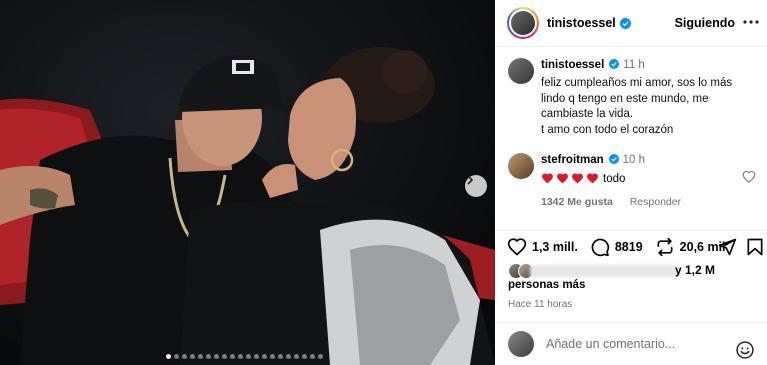  I want to click on comment-username: stefroitman, so click(572, 160).